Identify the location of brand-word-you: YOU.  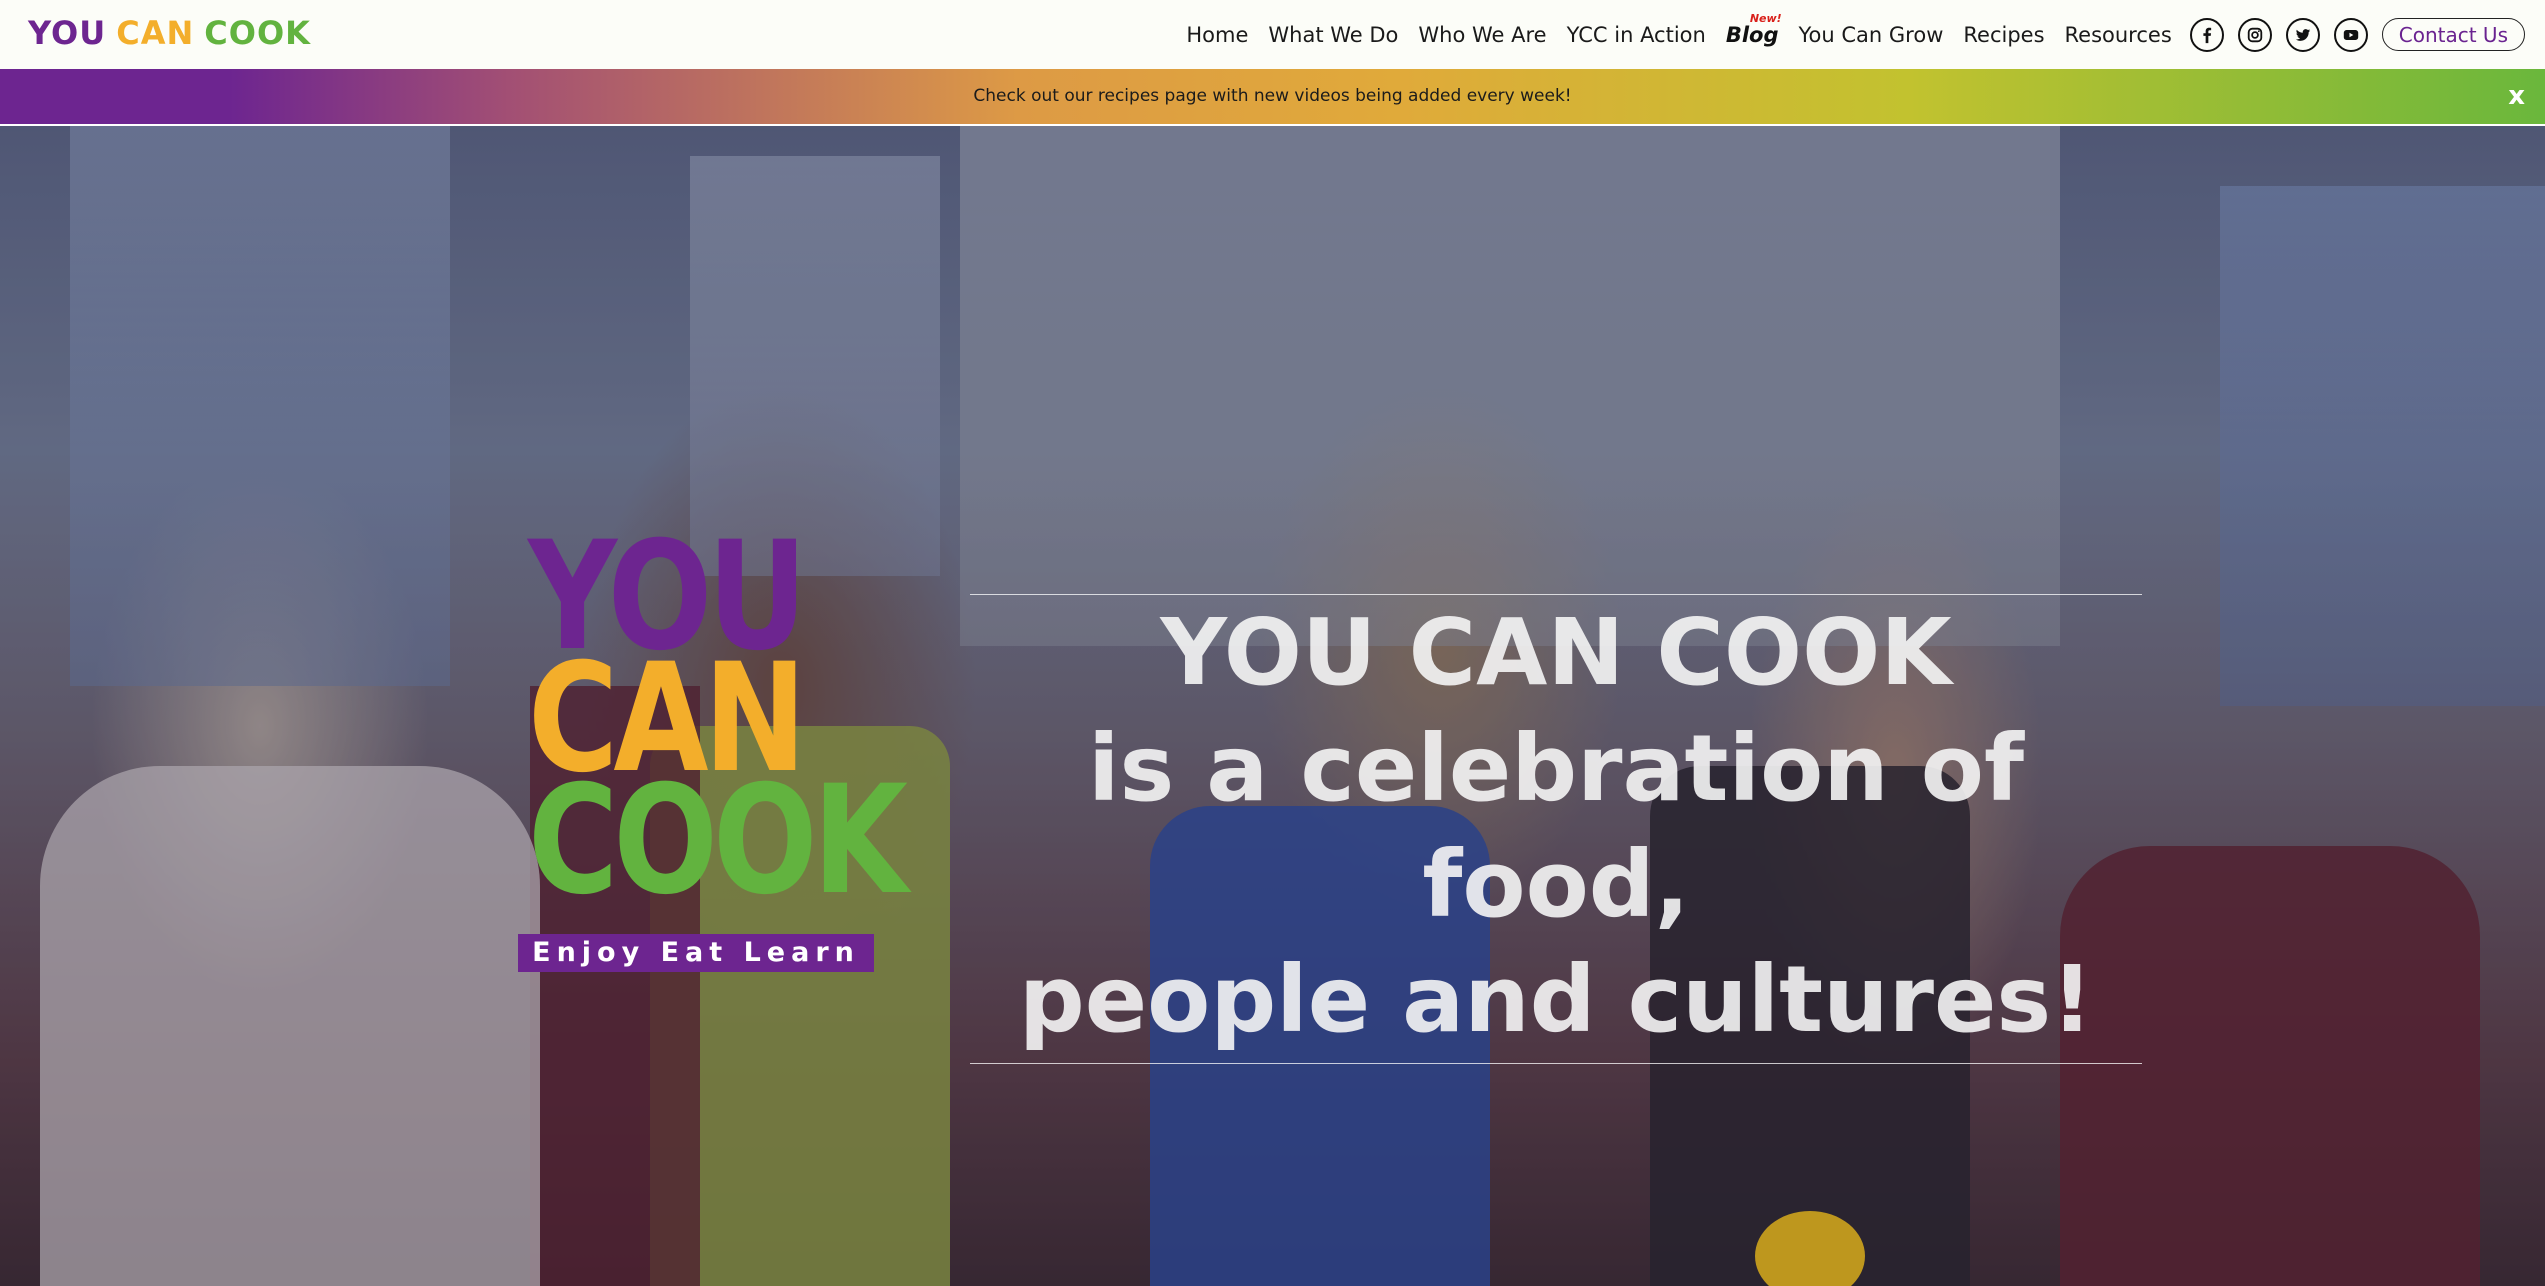
(67, 33).